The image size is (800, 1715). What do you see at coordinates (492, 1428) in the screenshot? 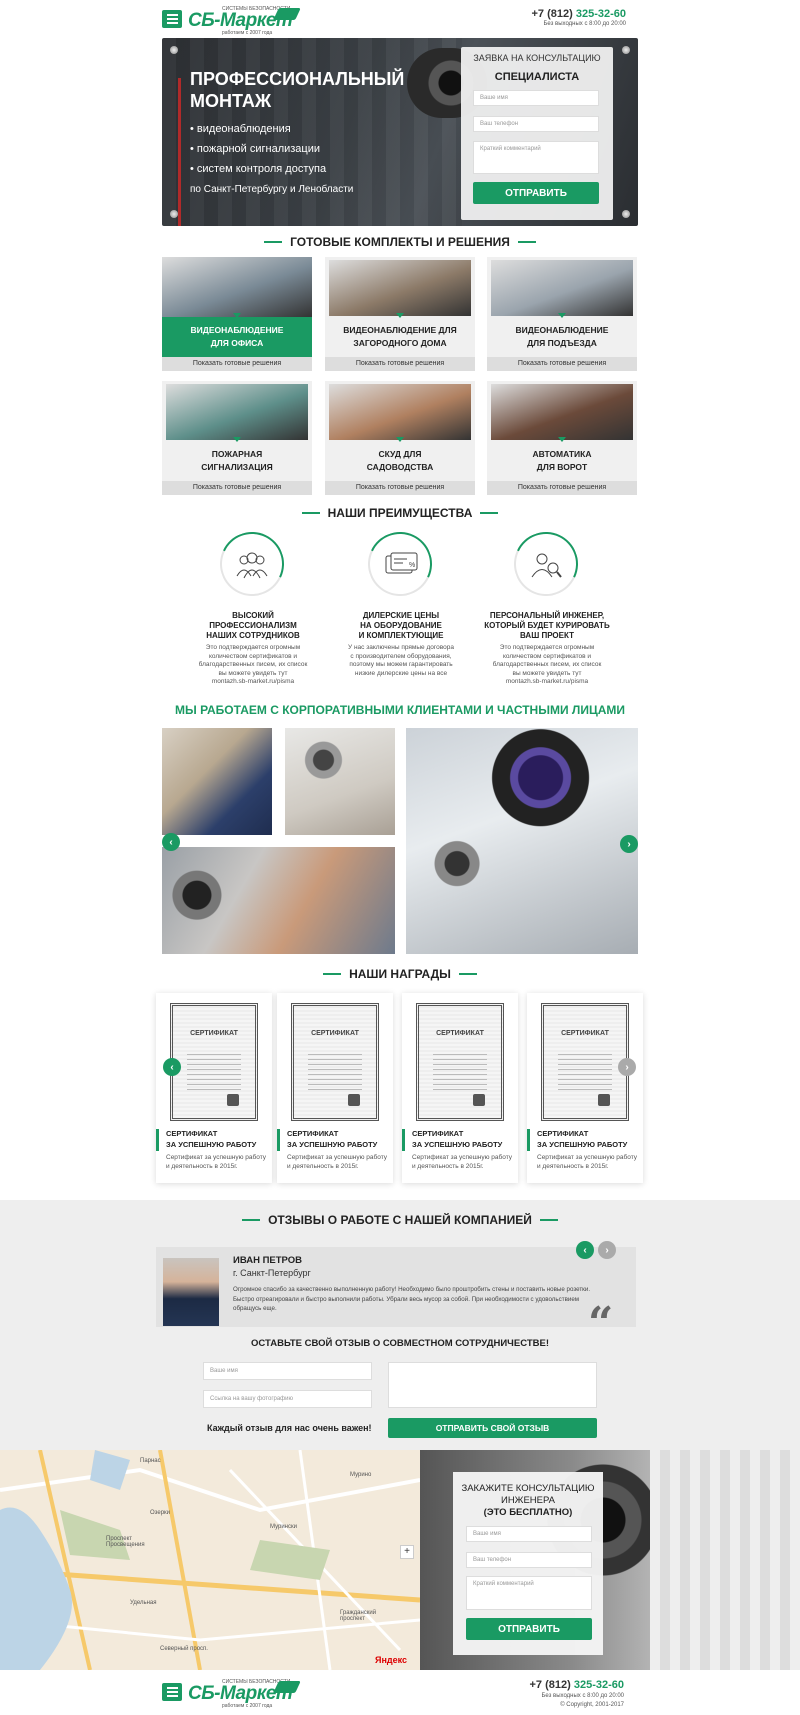
I see `review-submit-button: ОТПРАВИТЬ СВОЙ ОТЗЫВ` at bounding box center [492, 1428].